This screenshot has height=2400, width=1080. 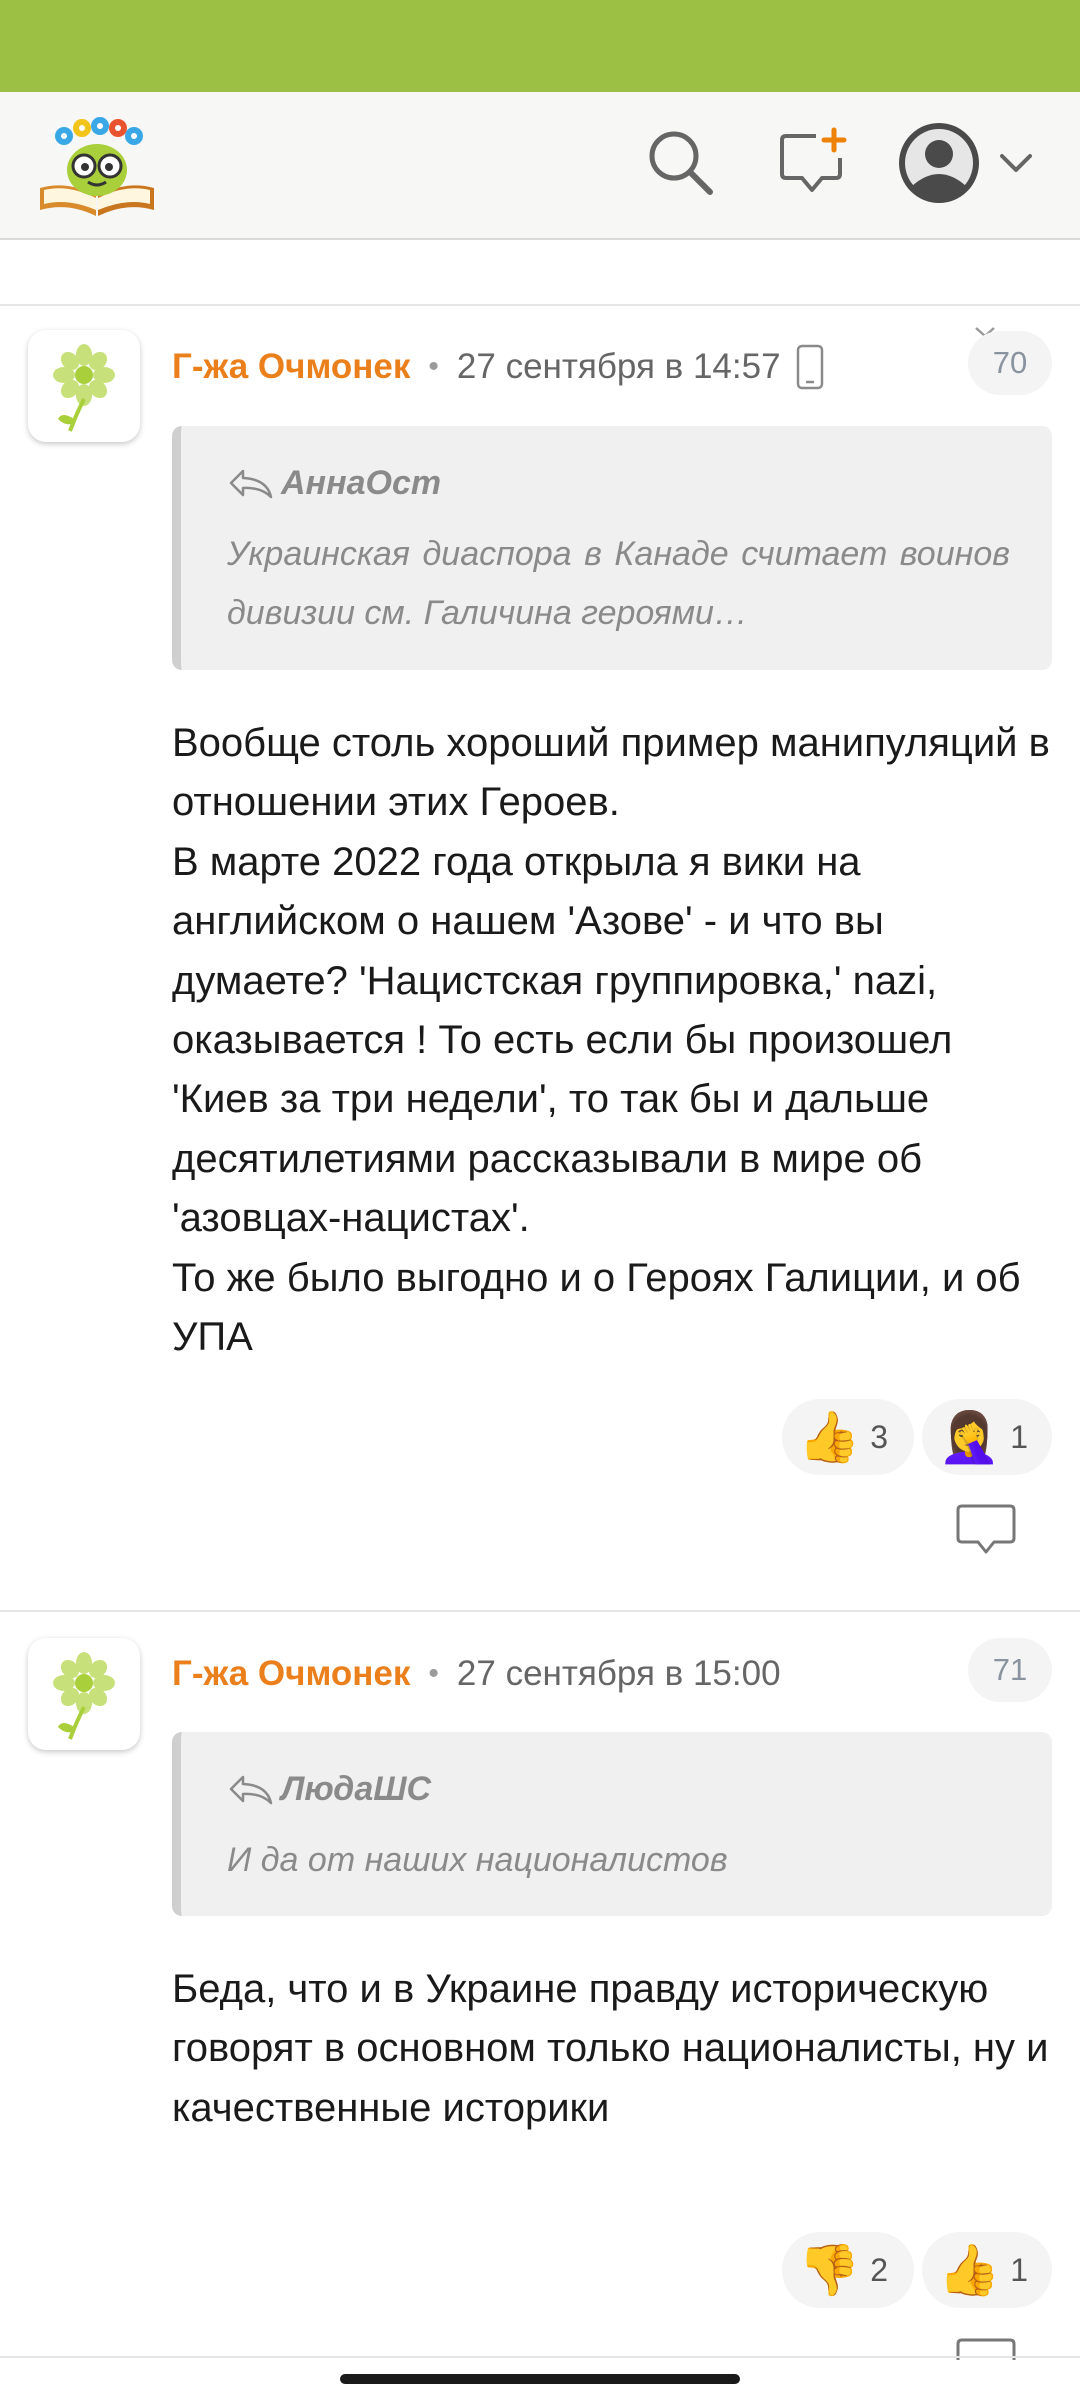 What do you see at coordinates (477, 1860) in the screenshot?
I see `quote-text: И да от наших националистов` at bounding box center [477, 1860].